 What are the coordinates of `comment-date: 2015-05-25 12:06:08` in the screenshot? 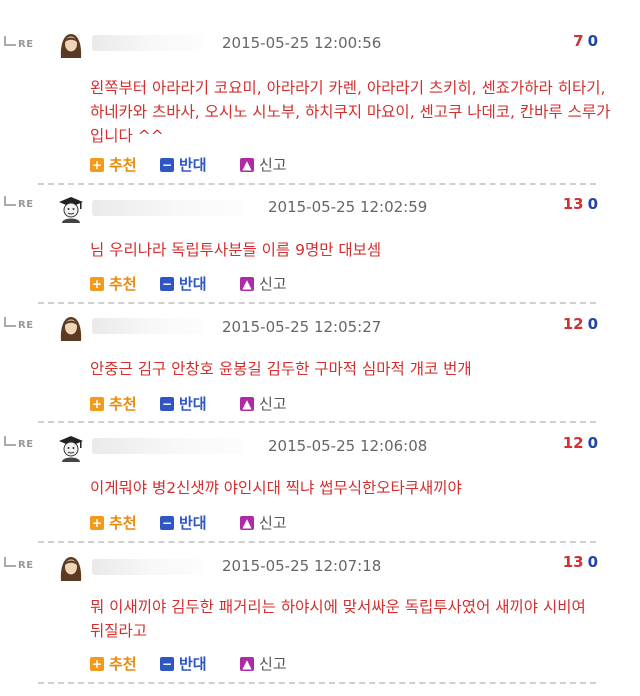 It's located at (348, 446).